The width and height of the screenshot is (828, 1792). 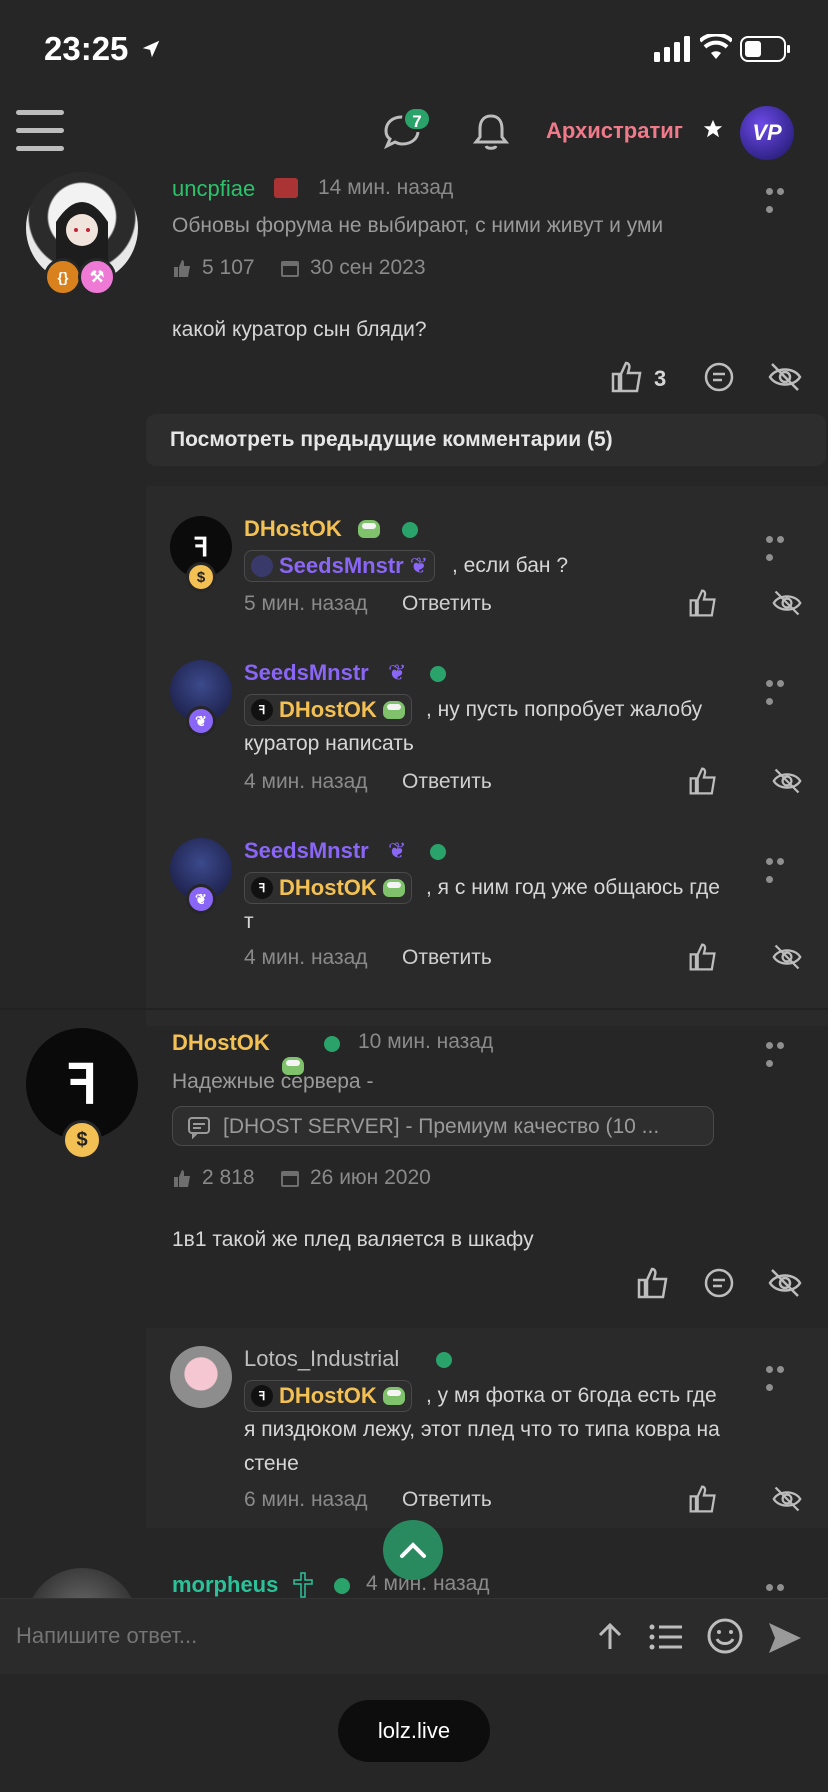 I want to click on star-icon, so click(x=713, y=128).